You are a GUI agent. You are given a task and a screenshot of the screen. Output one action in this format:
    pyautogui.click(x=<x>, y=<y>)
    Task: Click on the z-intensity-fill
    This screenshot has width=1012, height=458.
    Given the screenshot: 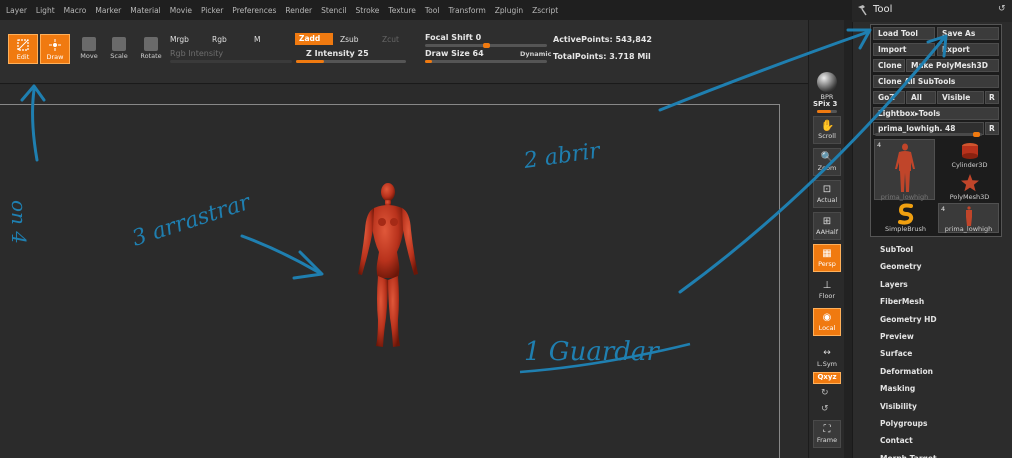 What is the action you would take?
    pyautogui.click(x=310, y=61)
    